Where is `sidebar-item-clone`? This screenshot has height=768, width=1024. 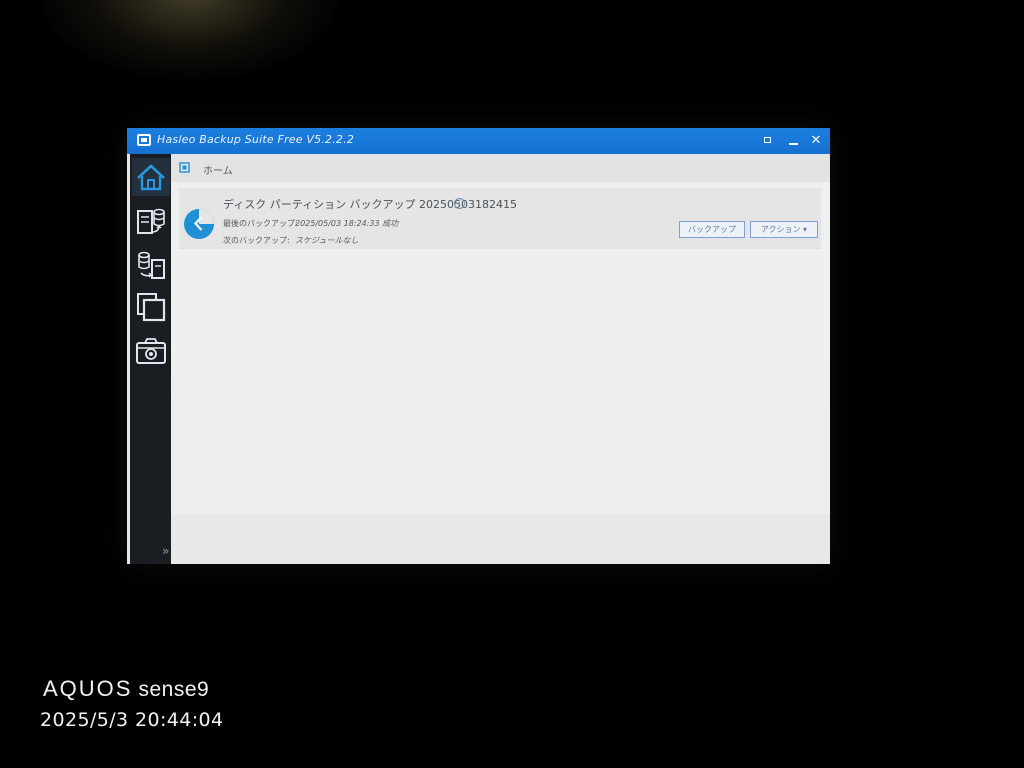
sidebar-item-clone is located at coordinates (151, 307).